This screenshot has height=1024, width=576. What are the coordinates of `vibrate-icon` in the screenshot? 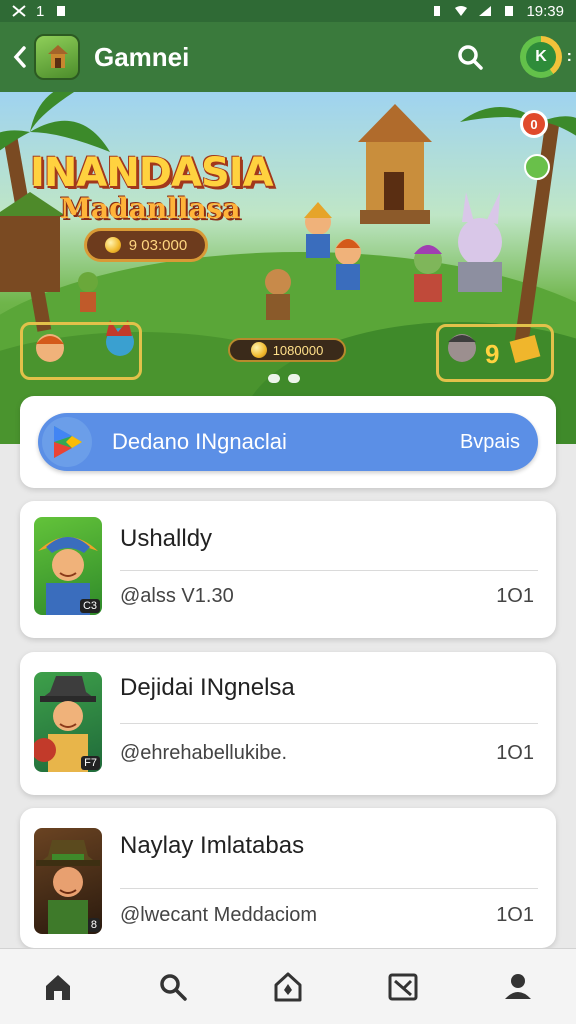 It's located at (437, 11).